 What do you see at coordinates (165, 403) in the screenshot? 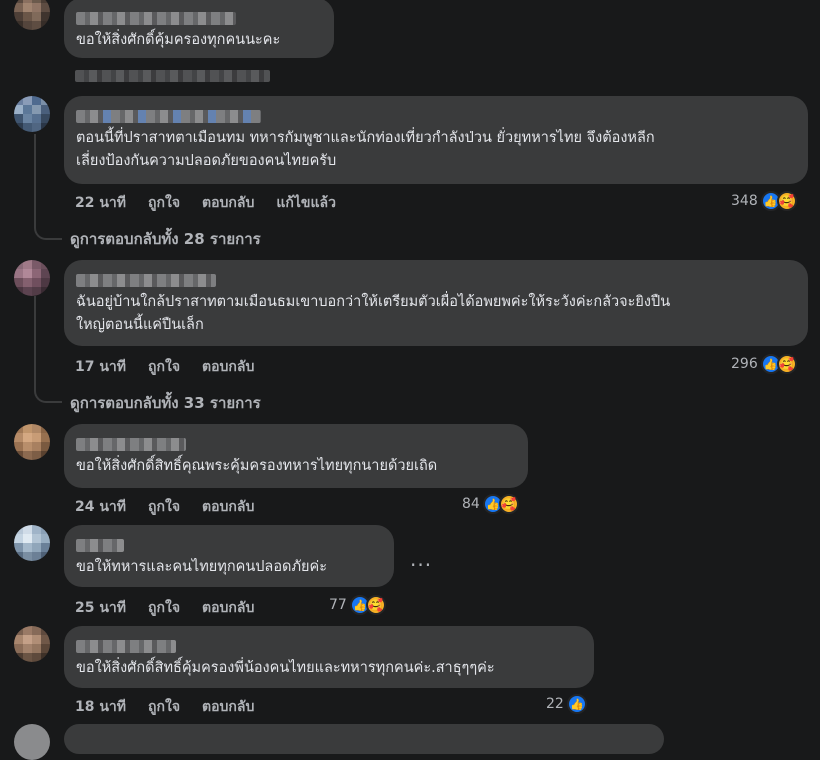
I see `view-replies-link: ดูการตอบกลับทั้ง 33 รายการ` at bounding box center [165, 403].